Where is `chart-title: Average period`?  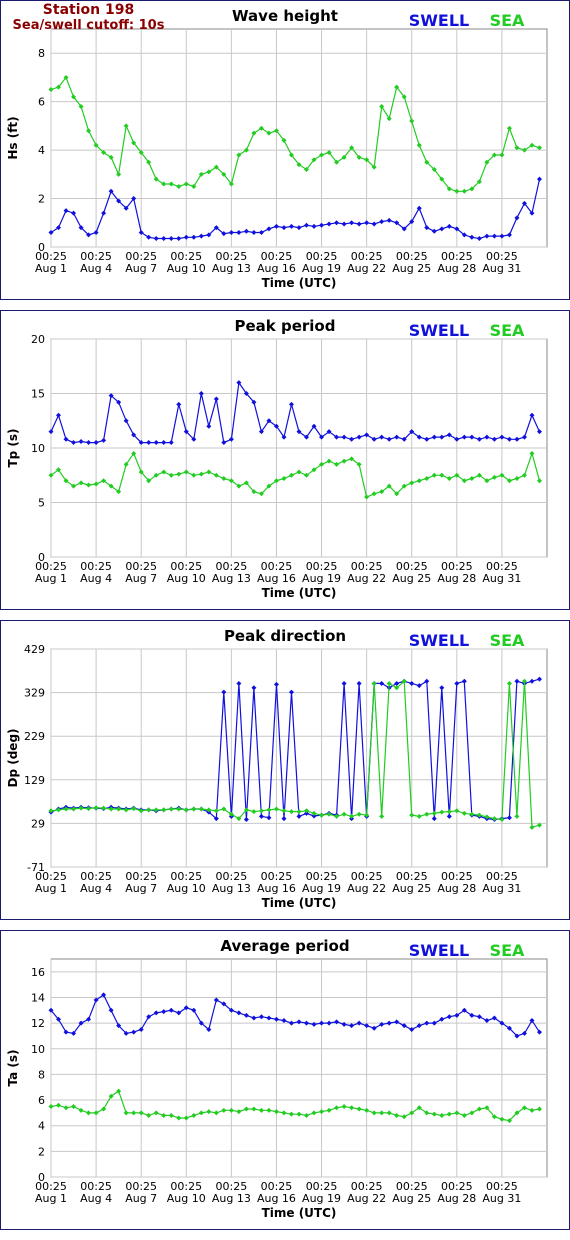 chart-title: Average period is located at coordinates (284, 946).